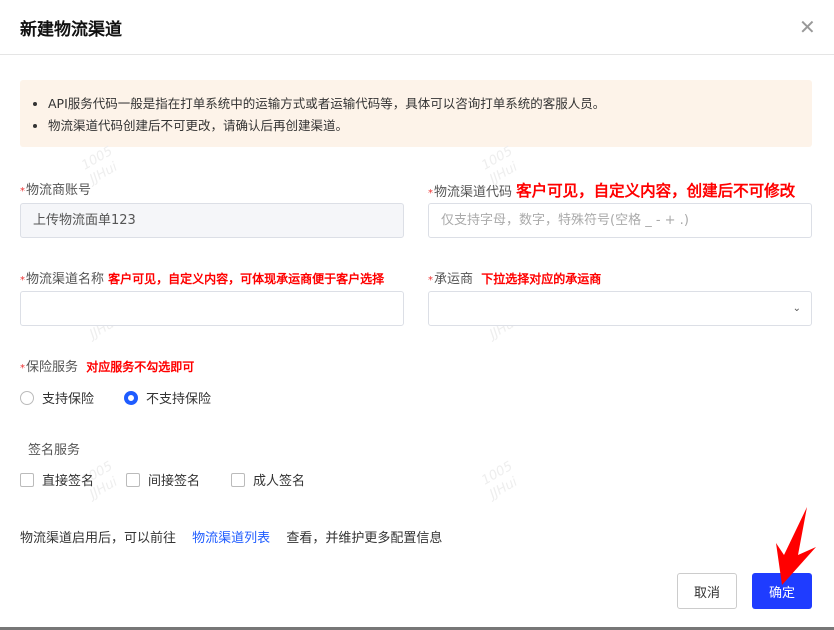 This screenshot has height=630, width=834. I want to click on radio-no-insurance: 不支持保险, so click(167, 397).